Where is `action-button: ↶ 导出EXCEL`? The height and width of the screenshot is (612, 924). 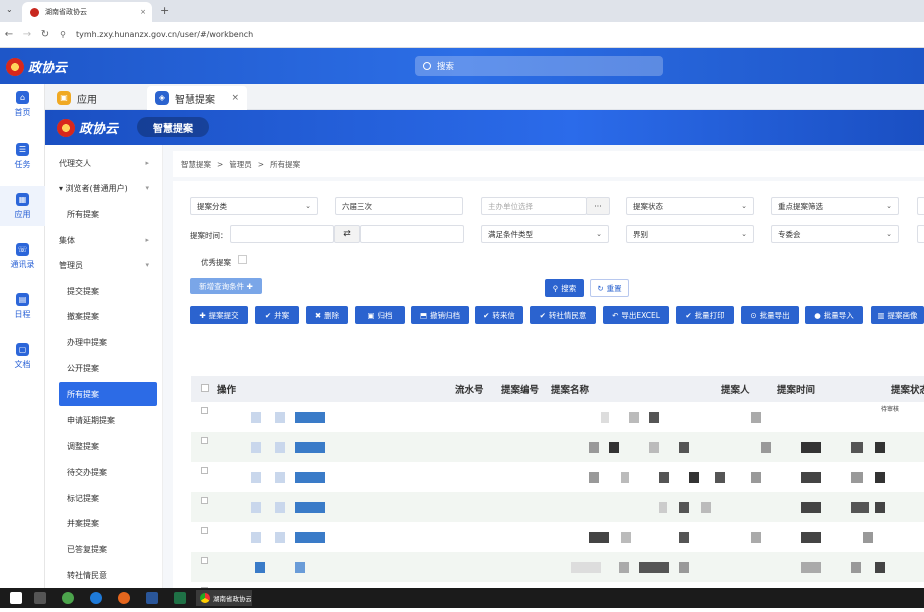
action-button: ↶ 导出EXCEL is located at coordinates (636, 315).